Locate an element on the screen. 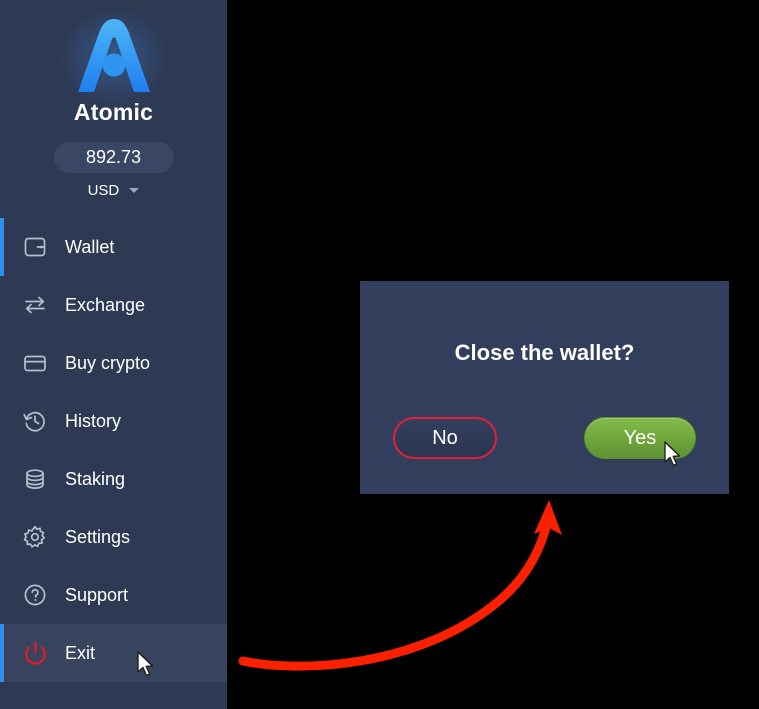 This screenshot has height=709, width=759. question-circle-icon is located at coordinates (35, 595).